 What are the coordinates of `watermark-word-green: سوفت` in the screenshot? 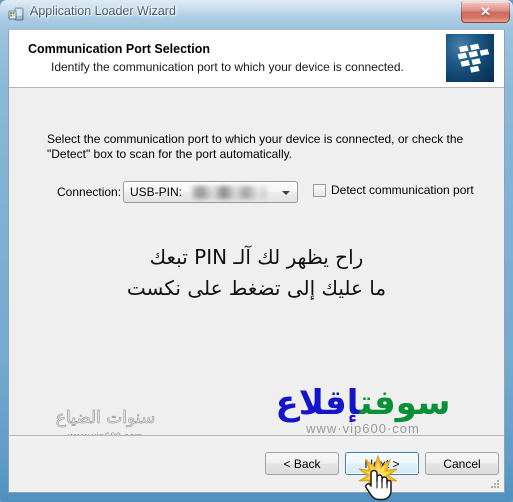 It's located at (405, 403).